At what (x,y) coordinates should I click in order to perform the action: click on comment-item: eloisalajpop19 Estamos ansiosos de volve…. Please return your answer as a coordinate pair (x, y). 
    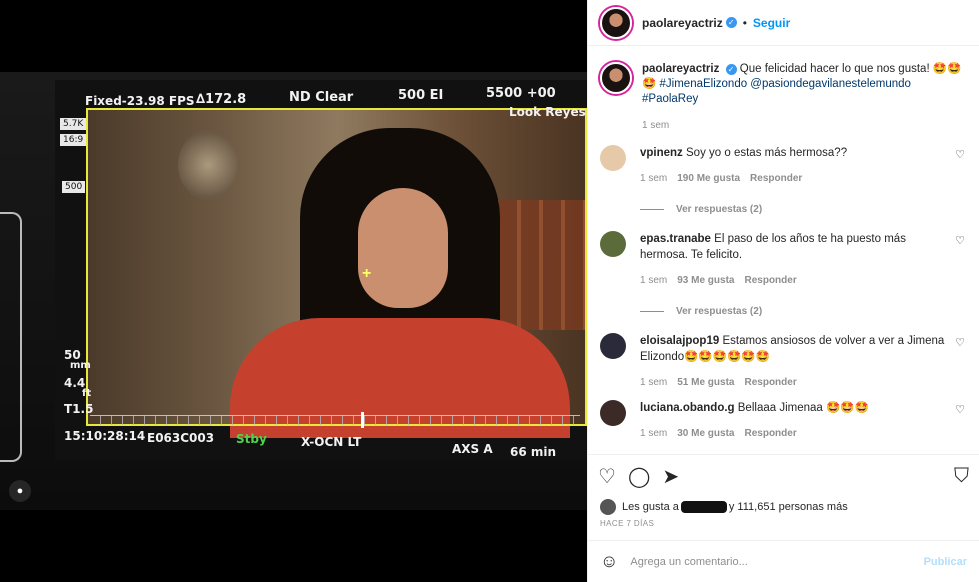
    Looking at the image, I should click on (783, 360).